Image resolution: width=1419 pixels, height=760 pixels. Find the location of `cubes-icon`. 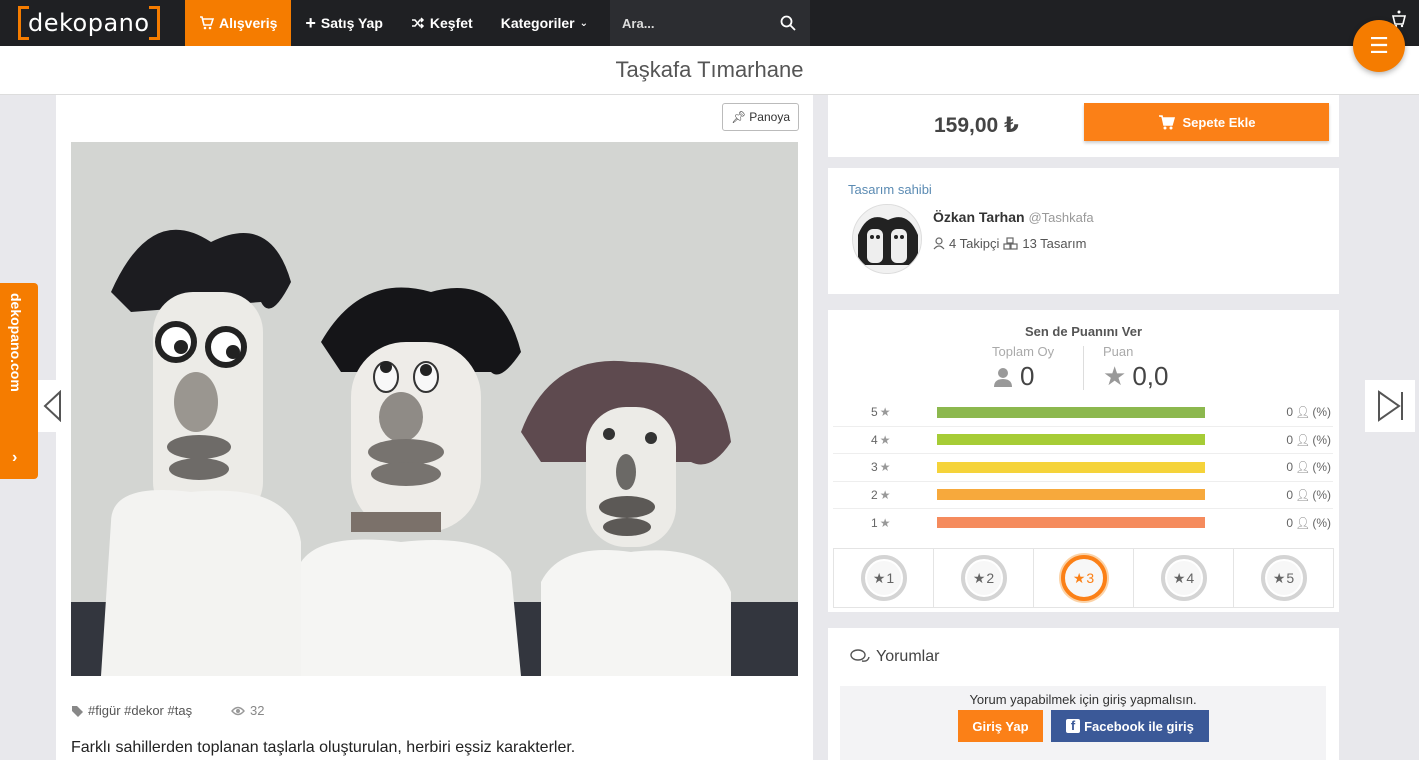

cubes-icon is located at coordinates (1010, 243).